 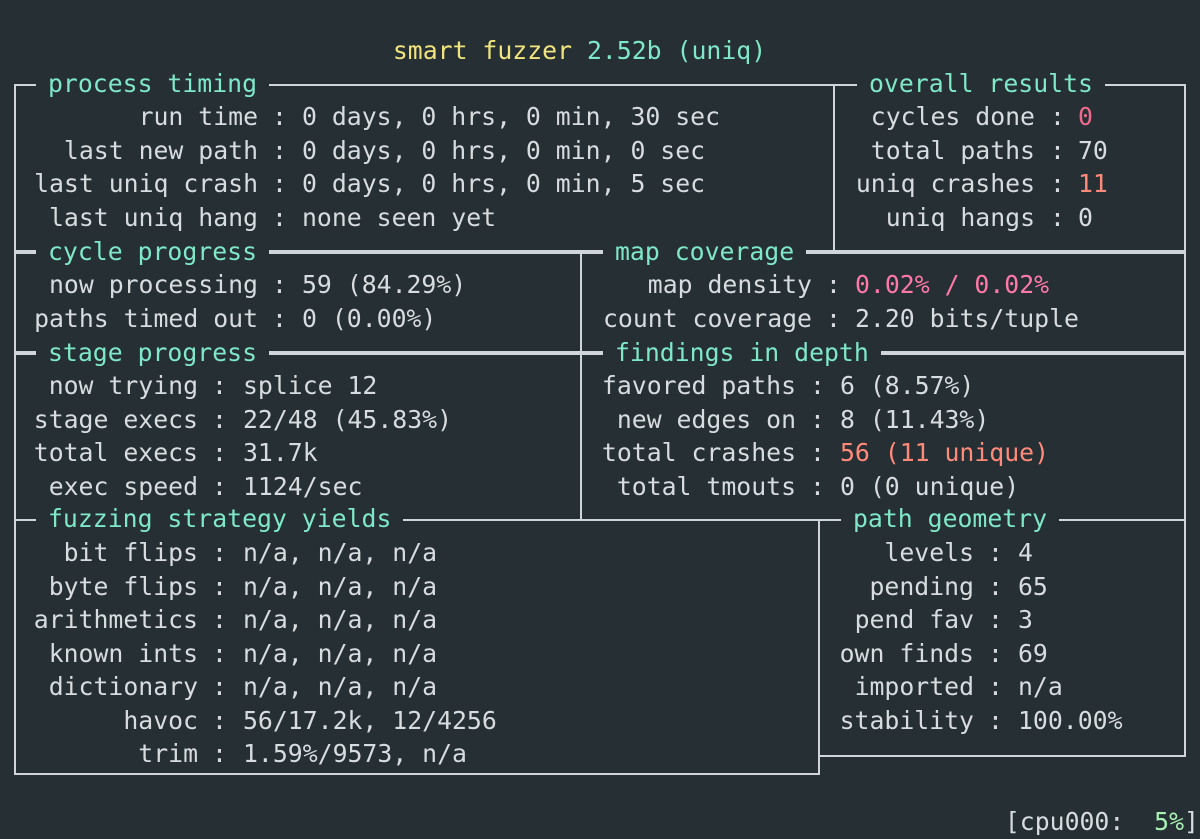 I want to click on imported-label: imported, so click(x=914, y=686).